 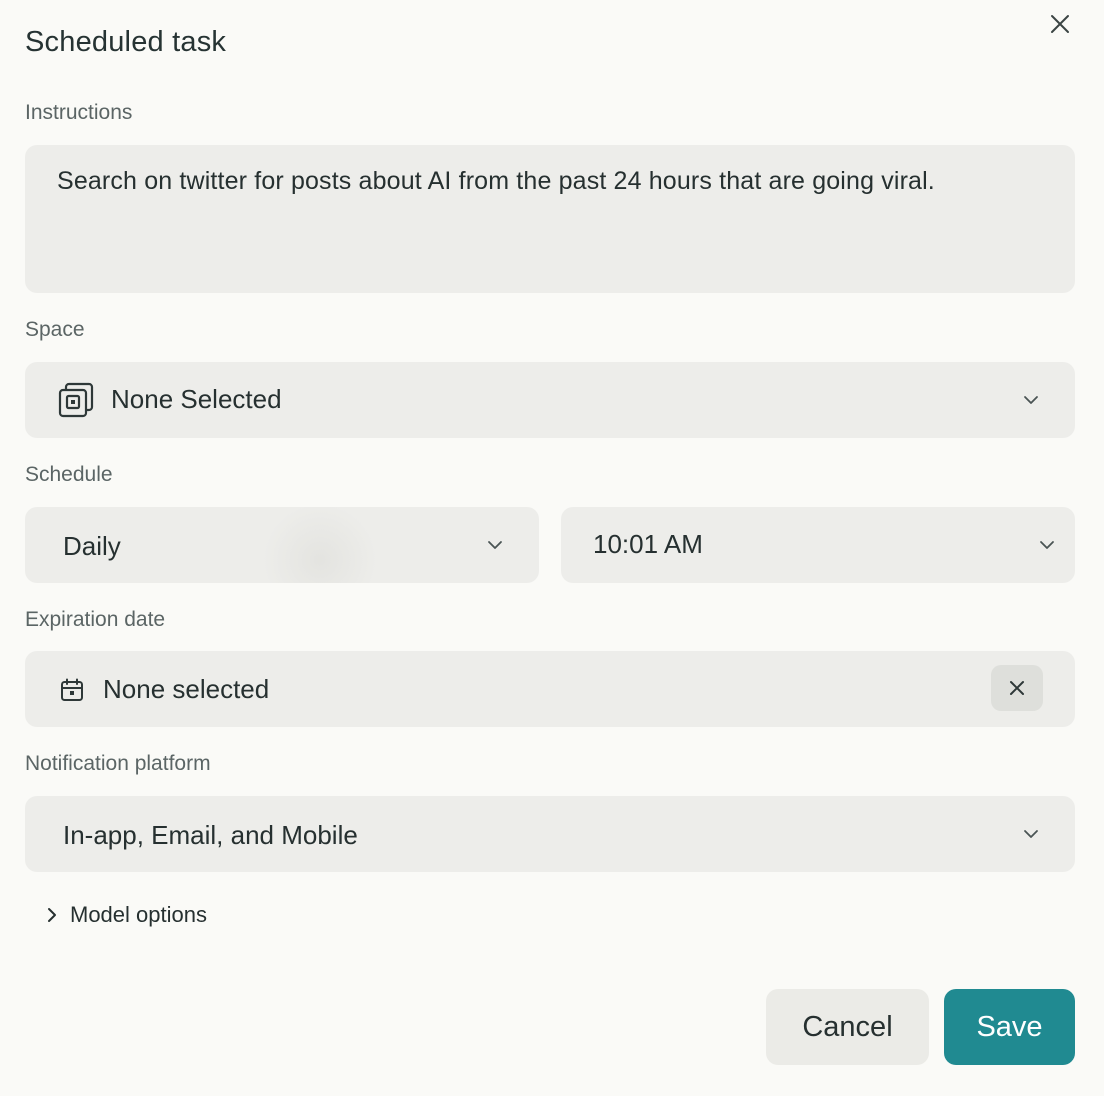 I want to click on model-options-toggle: Model options, so click(x=125, y=915).